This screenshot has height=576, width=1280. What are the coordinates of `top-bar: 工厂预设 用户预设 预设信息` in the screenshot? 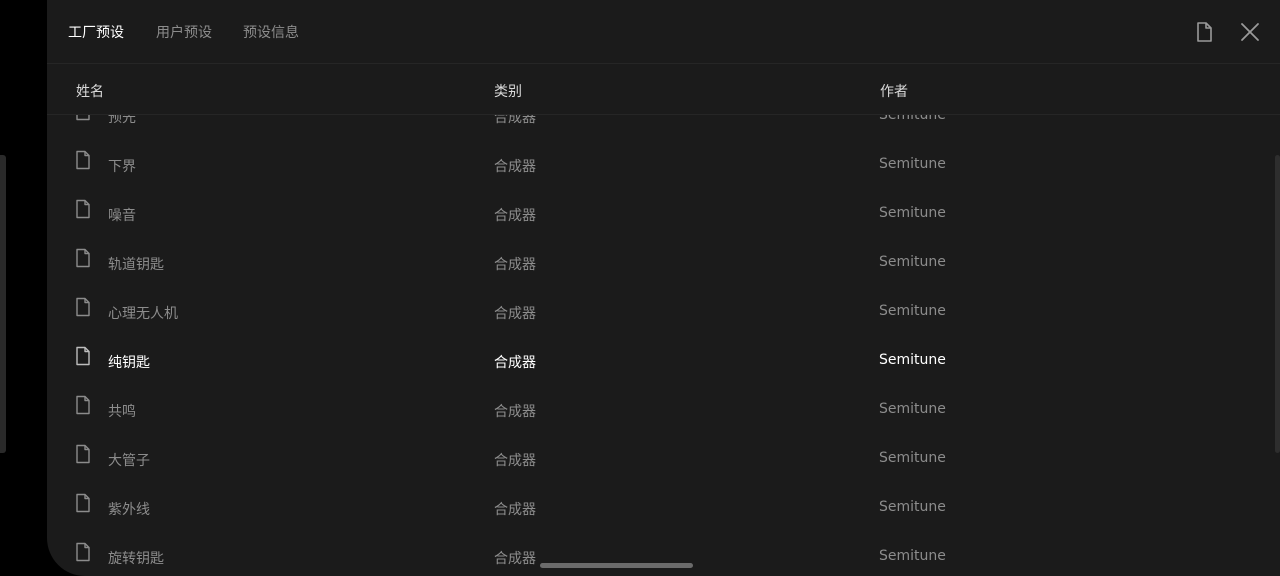 It's located at (663, 32).